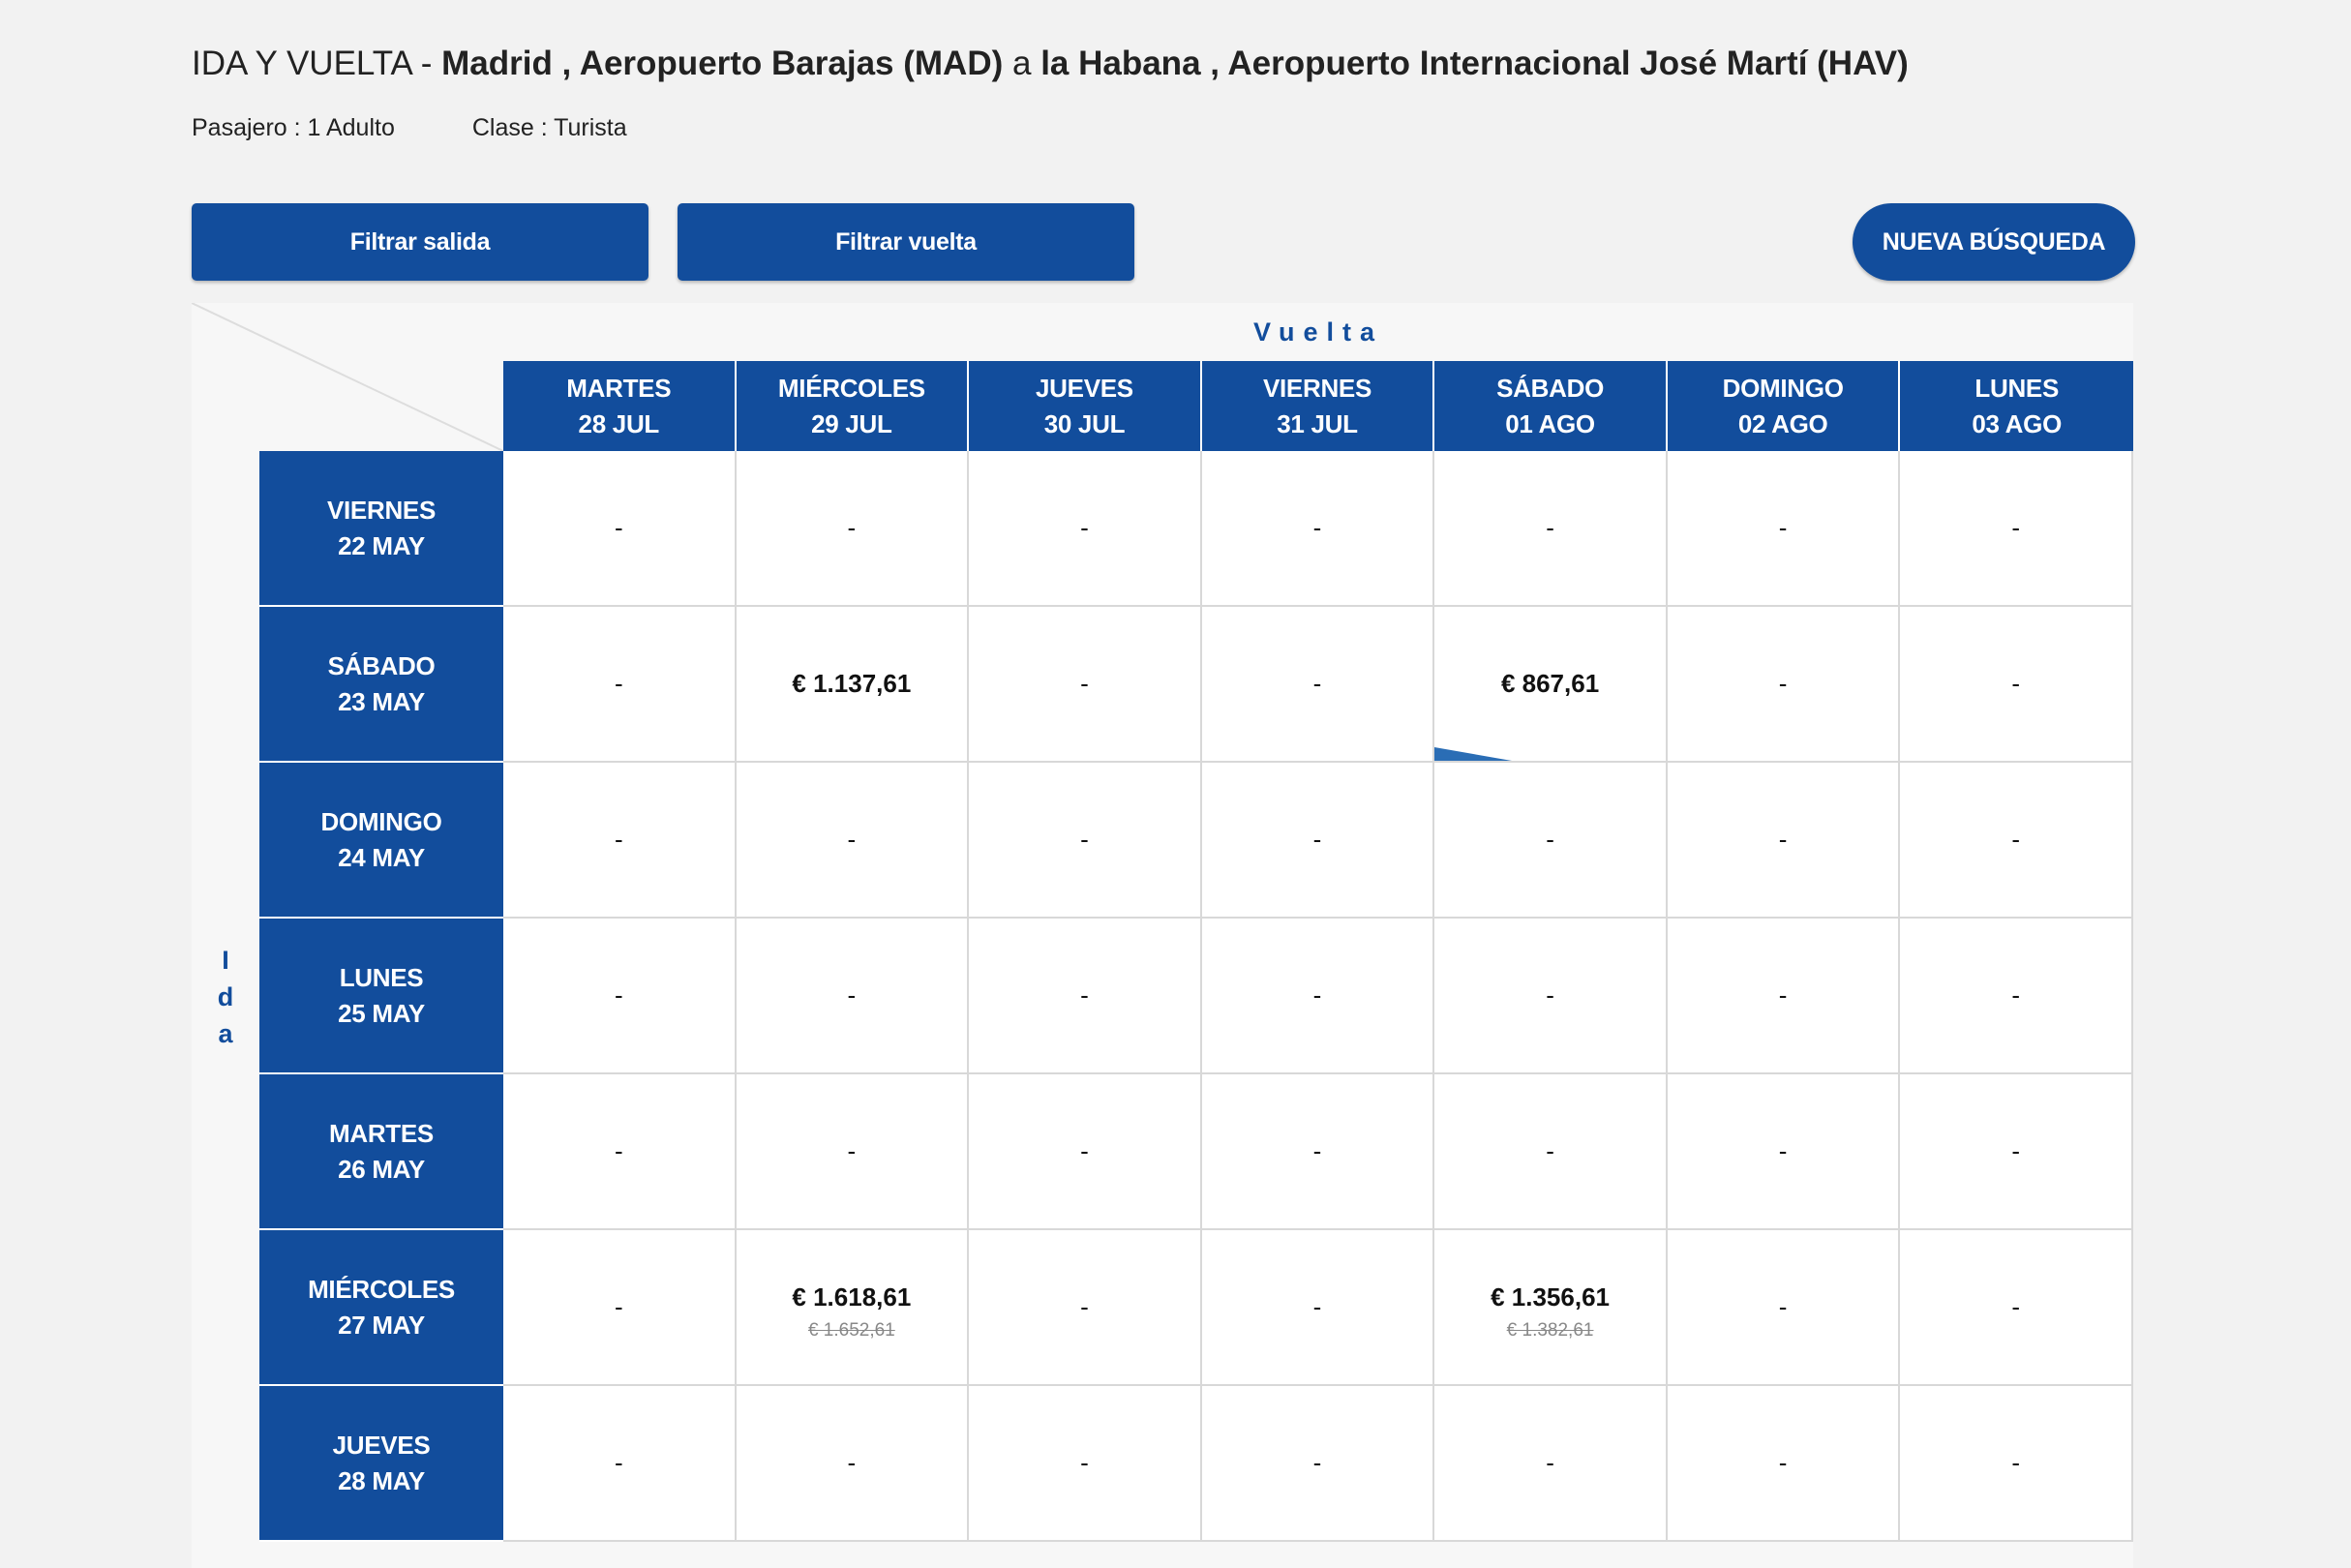 The width and height of the screenshot is (2351, 1568). What do you see at coordinates (851, 423) in the screenshot?
I see `return-date-value: 29 JUL` at bounding box center [851, 423].